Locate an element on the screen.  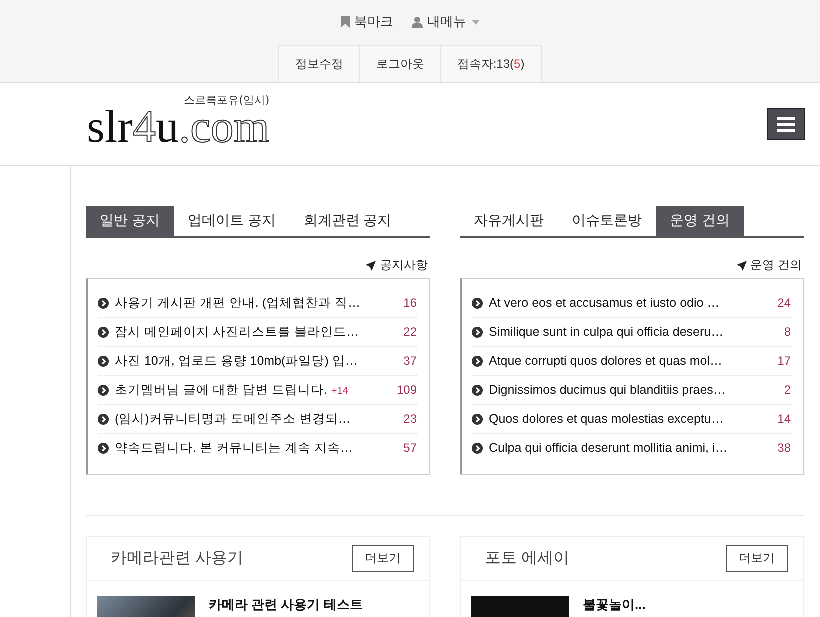
post-title: 카메라 관련 사용기 테스트 is located at coordinates (286, 606).